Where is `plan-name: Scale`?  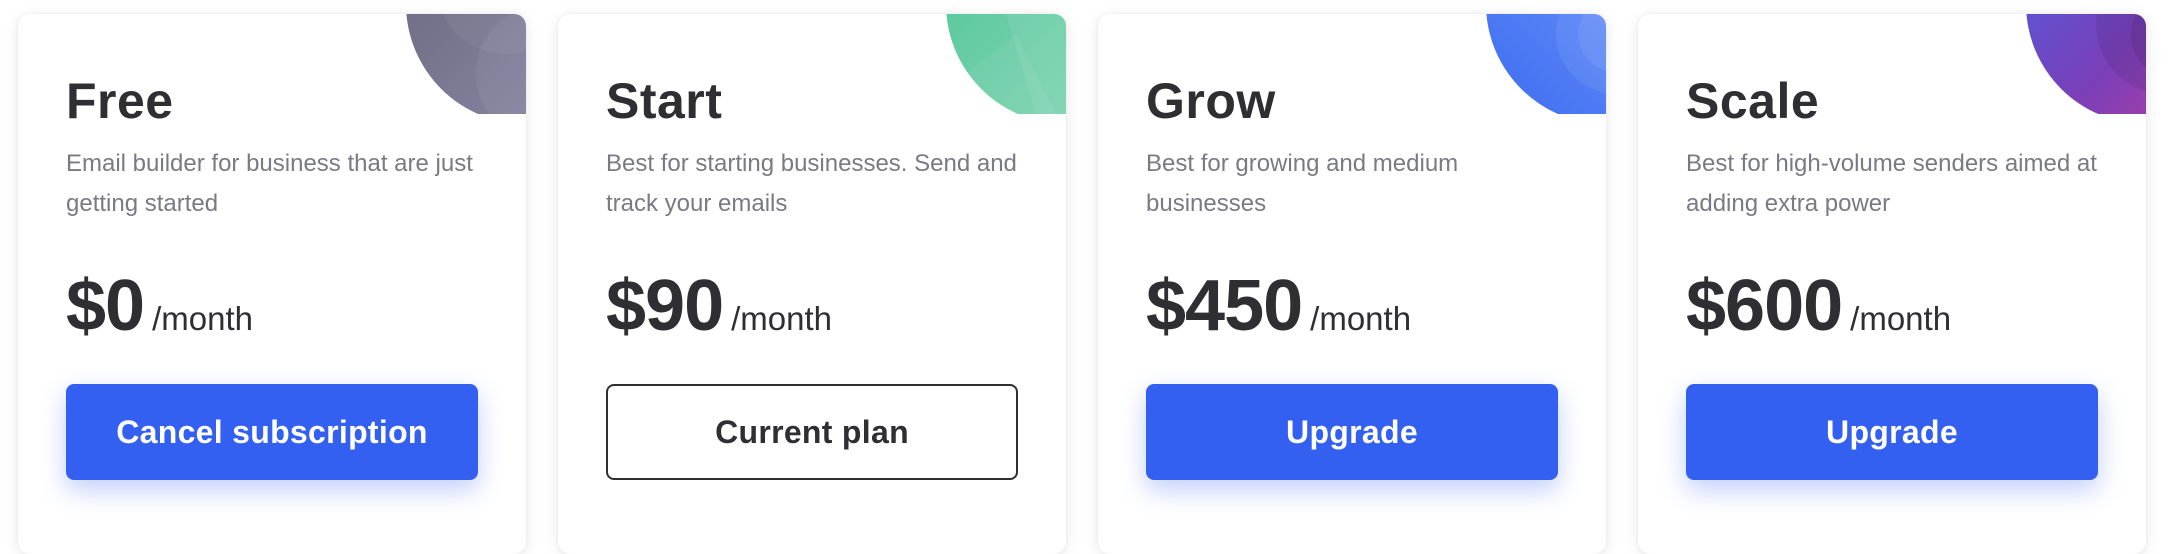
plan-name: Scale is located at coordinates (1753, 101).